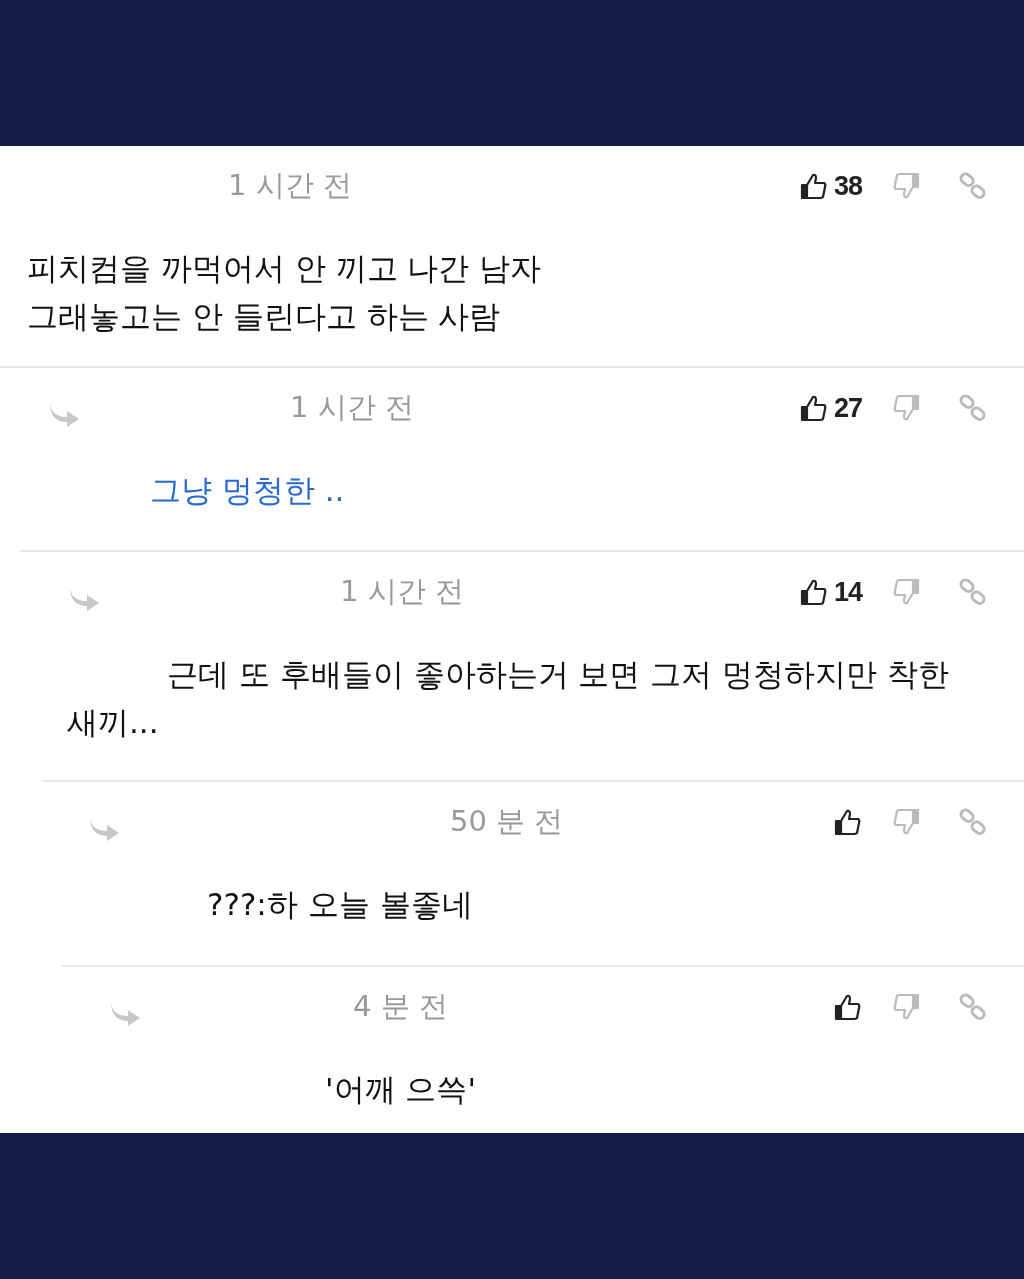  What do you see at coordinates (829, 408) in the screenshot?
I see `like-button: 27` at bounding box center [829, 408].